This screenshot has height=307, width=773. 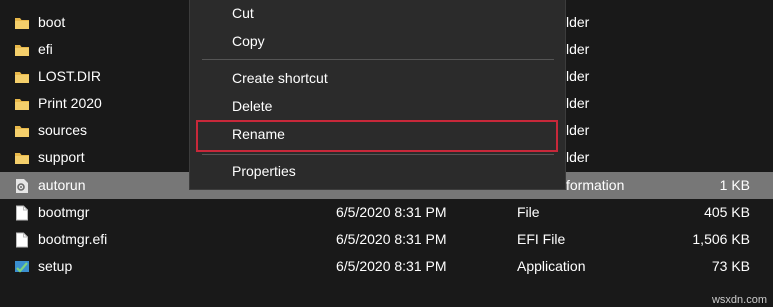 What do you see at coordinates (727, 212) in the screenshot?
I see `file-size: 405 KB` at bounding box center [727, 212].